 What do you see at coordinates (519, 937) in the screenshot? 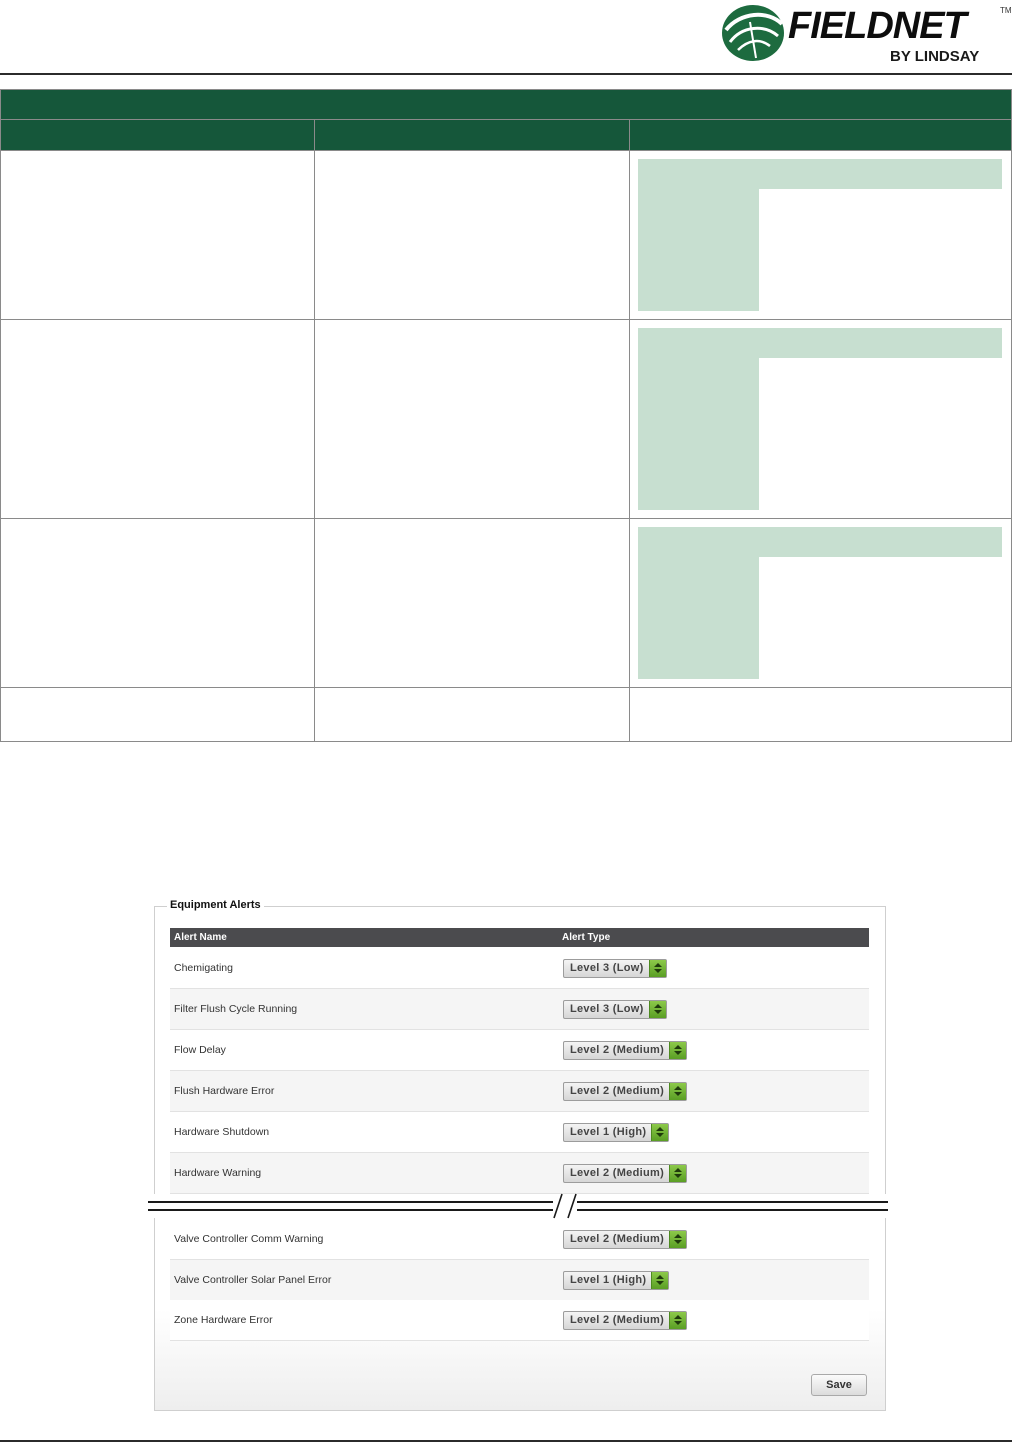
I see `alerts-table-header: Alert Name Alert Type` at bounding box center [519, 937].